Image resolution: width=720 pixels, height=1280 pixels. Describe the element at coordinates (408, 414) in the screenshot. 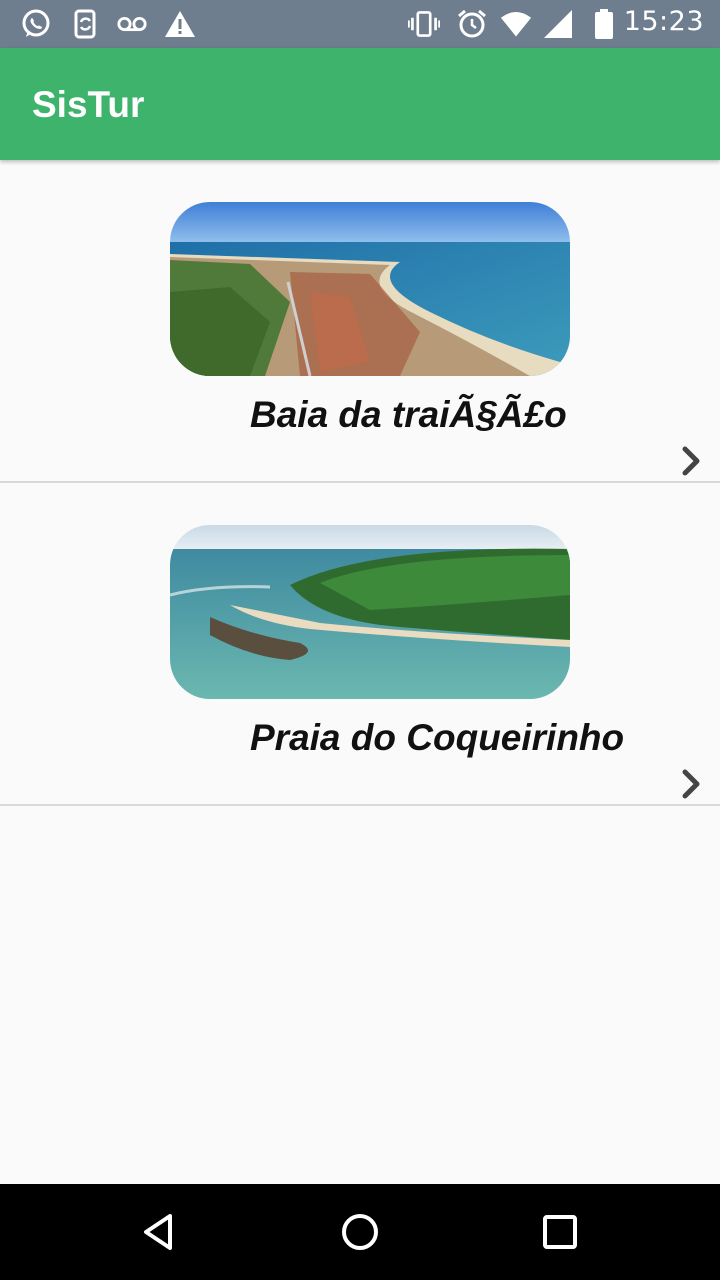

I see `place-title: Baia da traiÃ§Ã£o` at that location.